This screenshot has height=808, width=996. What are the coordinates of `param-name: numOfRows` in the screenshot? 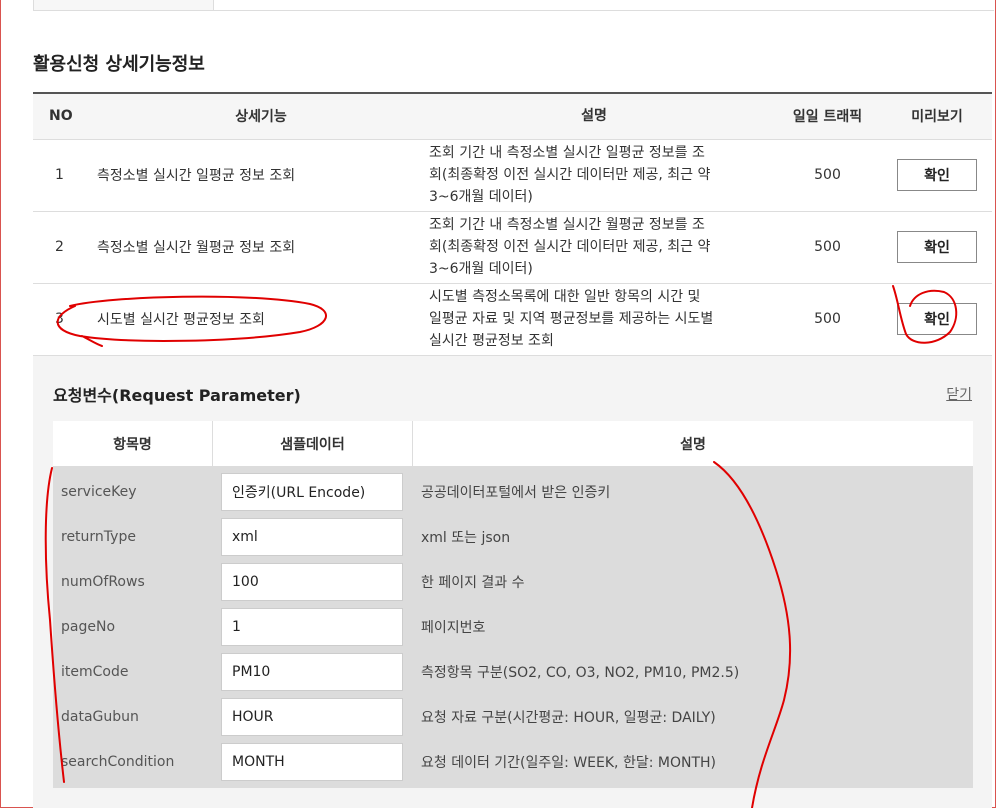 It's located at (103, 581).